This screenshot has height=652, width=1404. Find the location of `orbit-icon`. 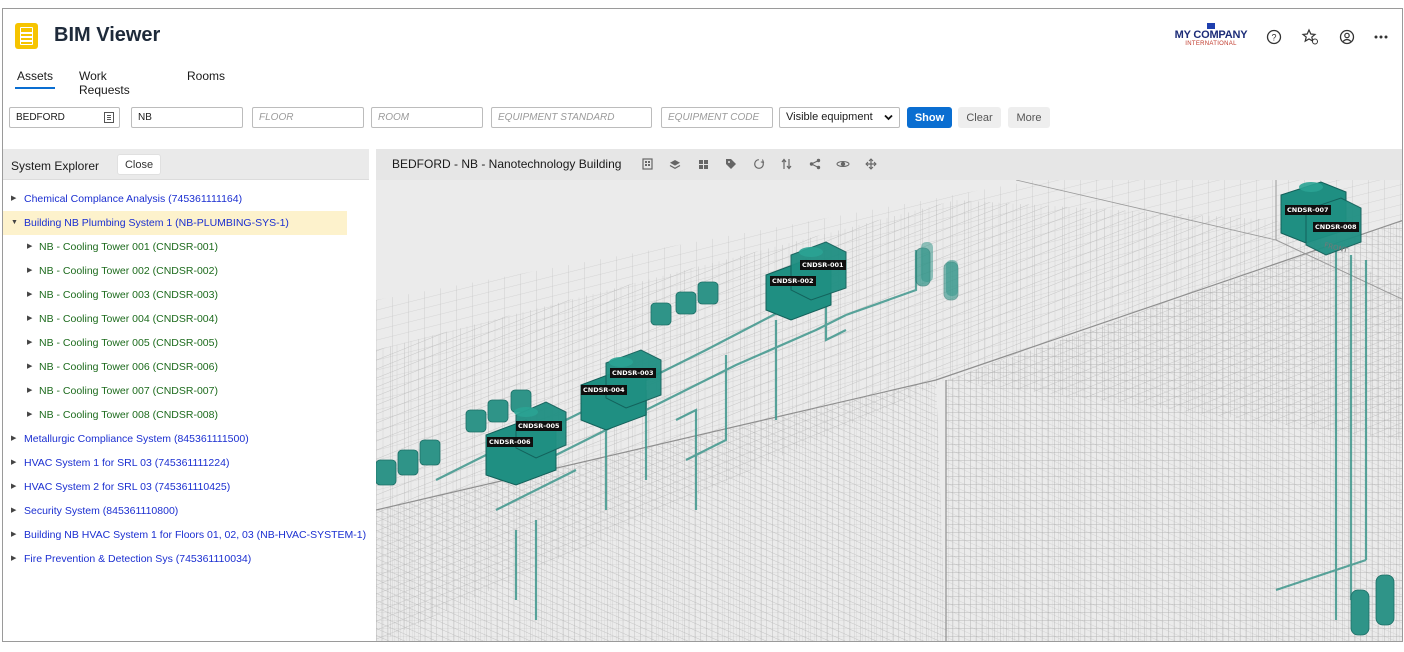

orbit-icon is located at coordinates (843, 164).